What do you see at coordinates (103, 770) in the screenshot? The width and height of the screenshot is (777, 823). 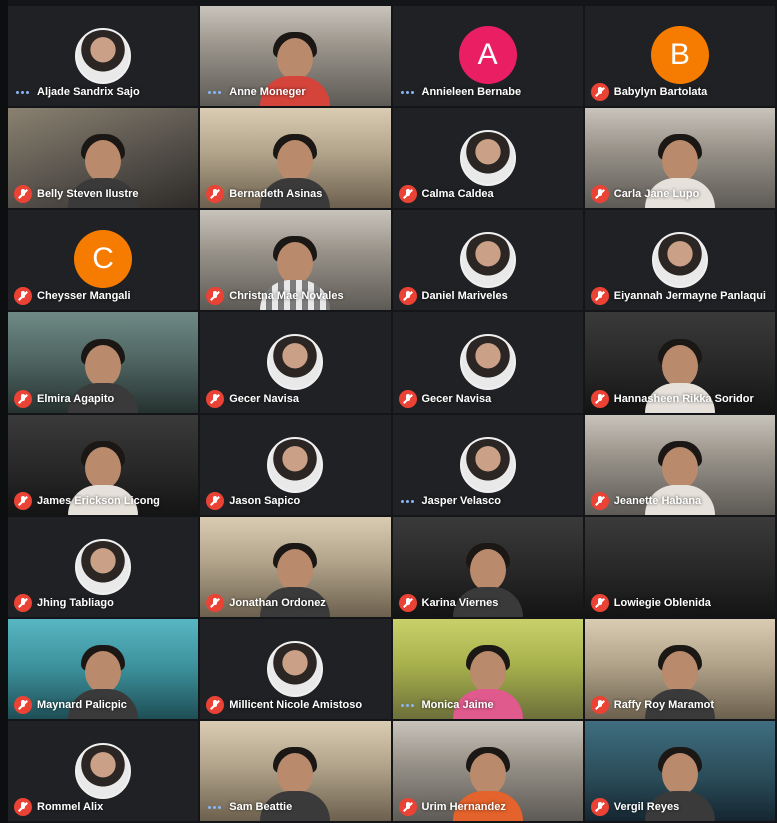 I see `participant-tile: Rommel Alix` at bounding box center [103, 770].